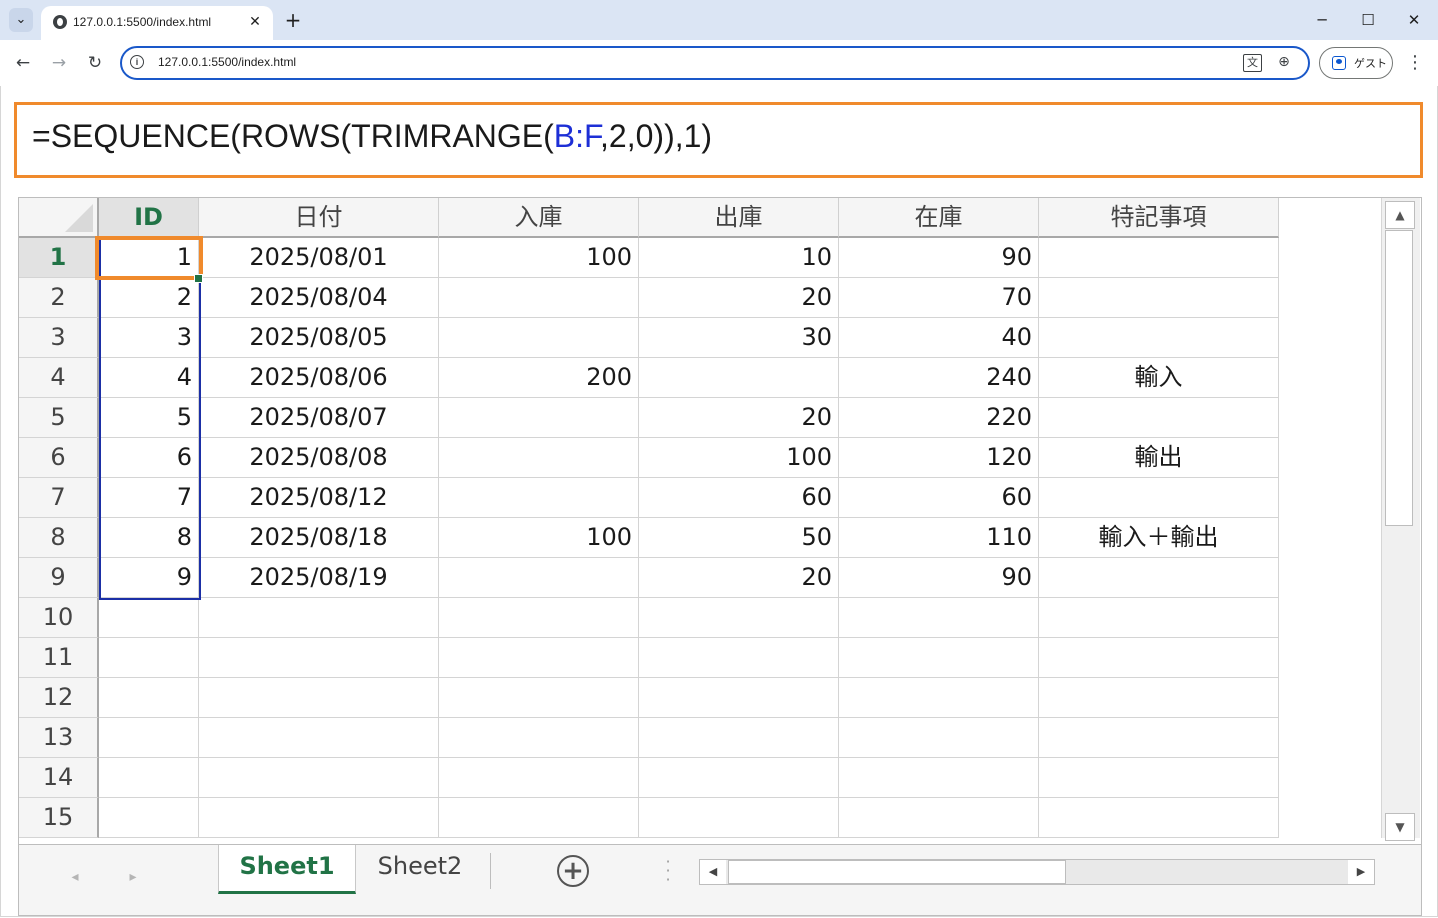 Image resolution: width=1438 pixels, height=918 pixels. Describe the element at coordinates (255, 22) in the screenshot. I see `close-icon: ✕` at that location.